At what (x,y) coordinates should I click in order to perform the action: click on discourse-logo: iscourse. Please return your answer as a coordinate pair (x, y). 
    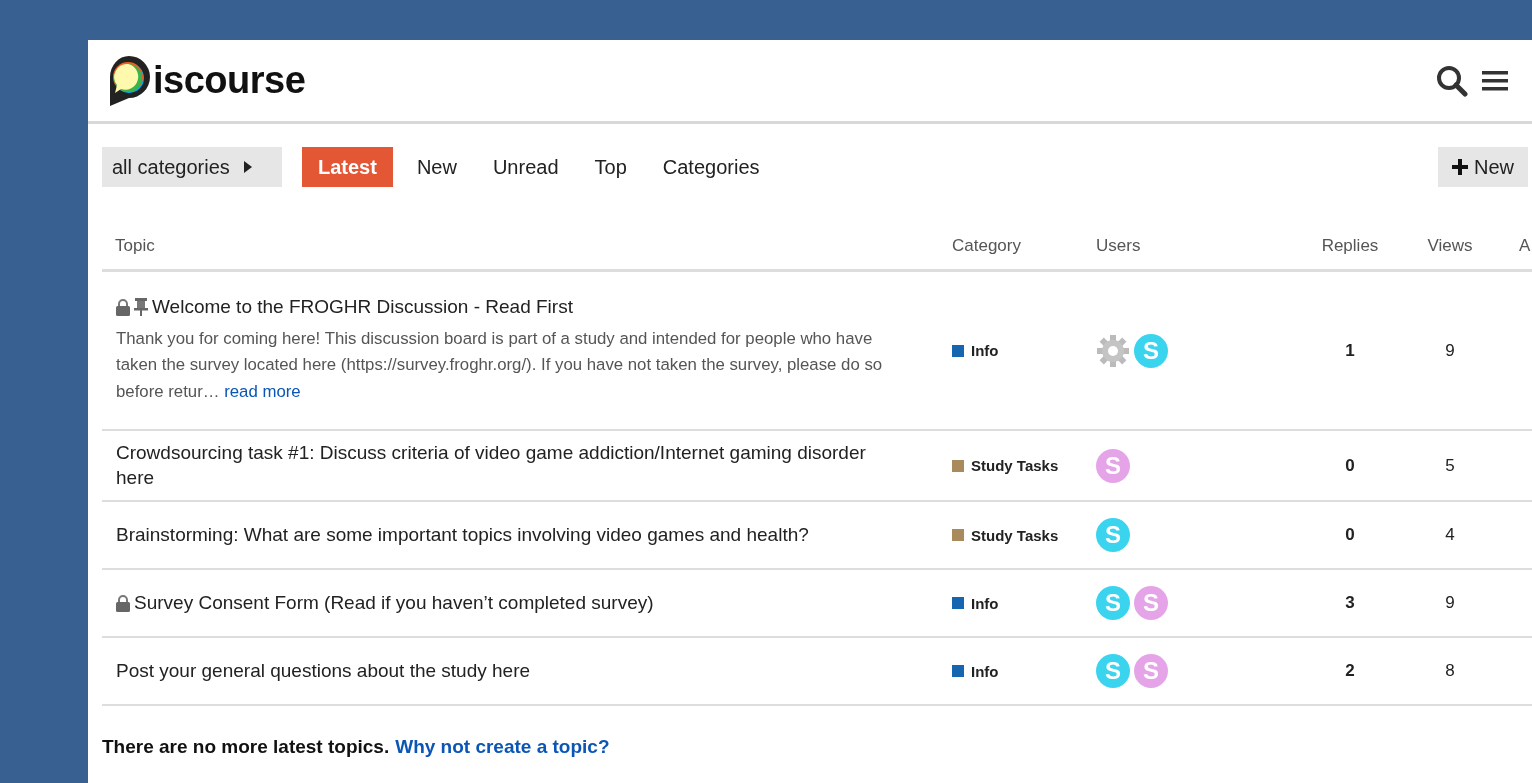
    Looking at the image, I should click on (206, 80).